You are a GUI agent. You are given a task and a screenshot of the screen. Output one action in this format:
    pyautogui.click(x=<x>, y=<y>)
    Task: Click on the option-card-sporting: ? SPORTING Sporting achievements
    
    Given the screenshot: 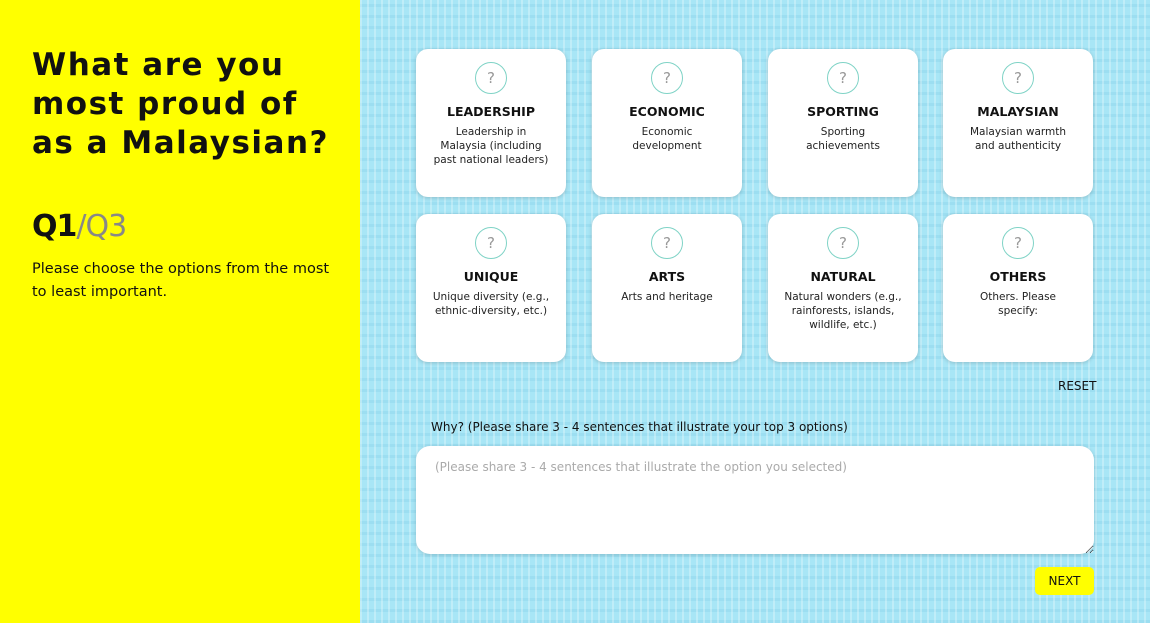 What is the action you would take?
    pyautogui.click(x=843, y=123)
    